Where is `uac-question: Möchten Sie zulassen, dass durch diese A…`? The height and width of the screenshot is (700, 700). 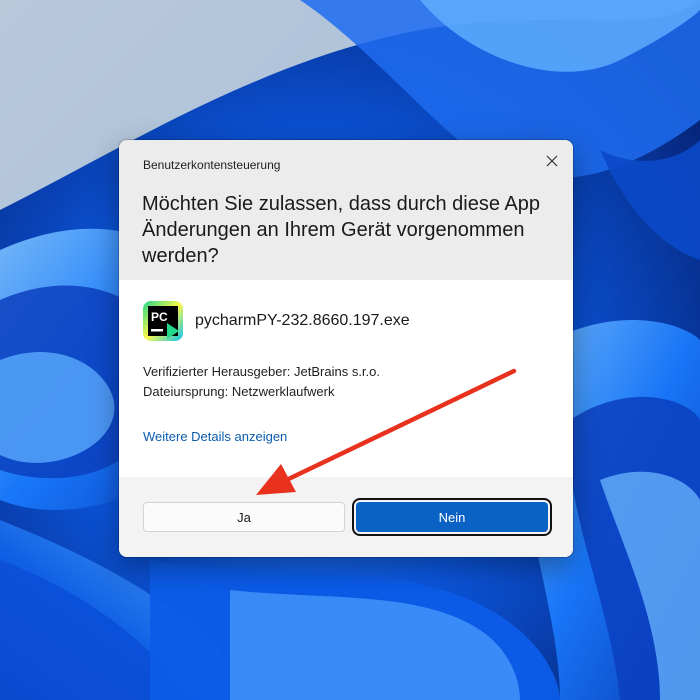
uac-question: Möchten Sie zulassen, dass durch diese A… is located at coordinates (341, 230).